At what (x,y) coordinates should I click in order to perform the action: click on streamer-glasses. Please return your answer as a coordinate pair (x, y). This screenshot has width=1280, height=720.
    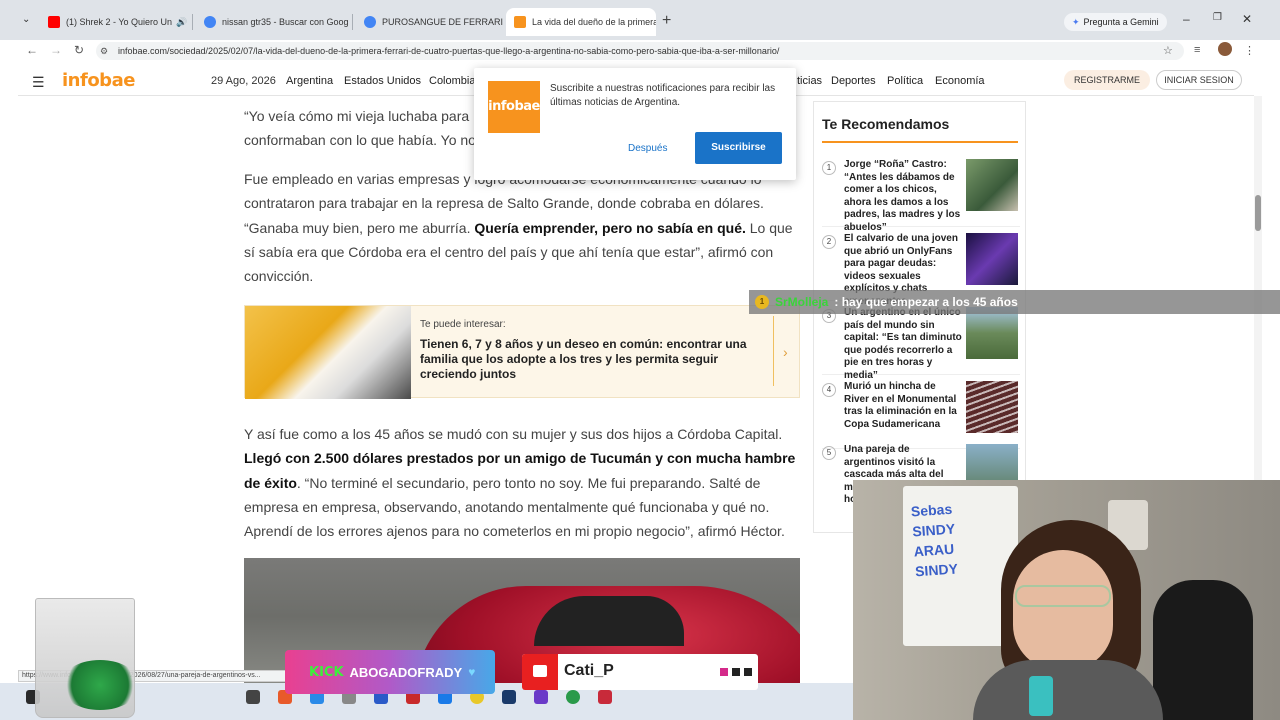
    Looking at the image, I should click on (1063, 596).